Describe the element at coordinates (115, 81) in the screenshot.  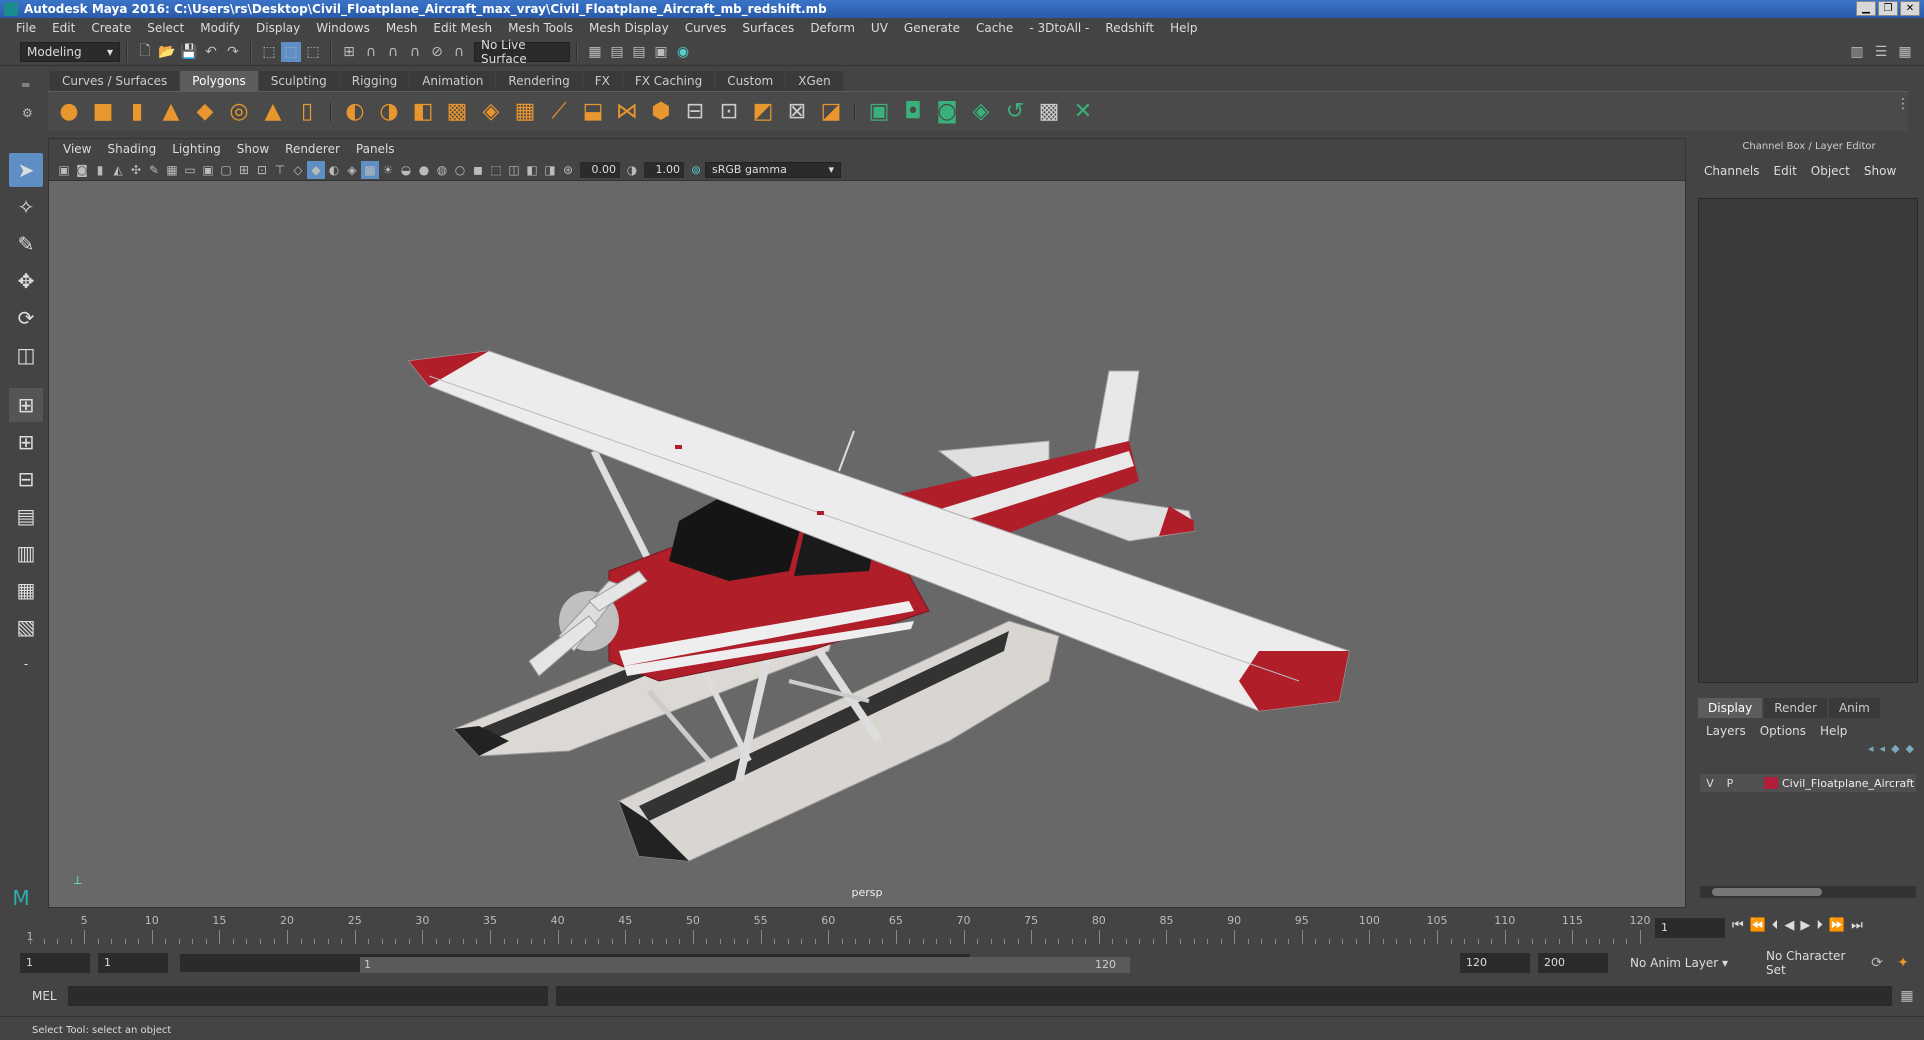
I see `shelf-tab-curves-surfaces: Curves / Surfaces` at that location.